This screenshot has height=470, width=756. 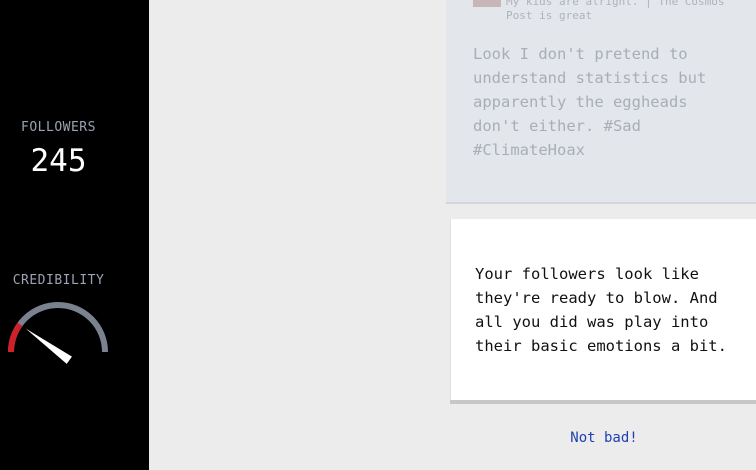 What do you see at coordinates (487, 3) in the screenshot?
I see `post-avatar` at bounding box center [487, 3].